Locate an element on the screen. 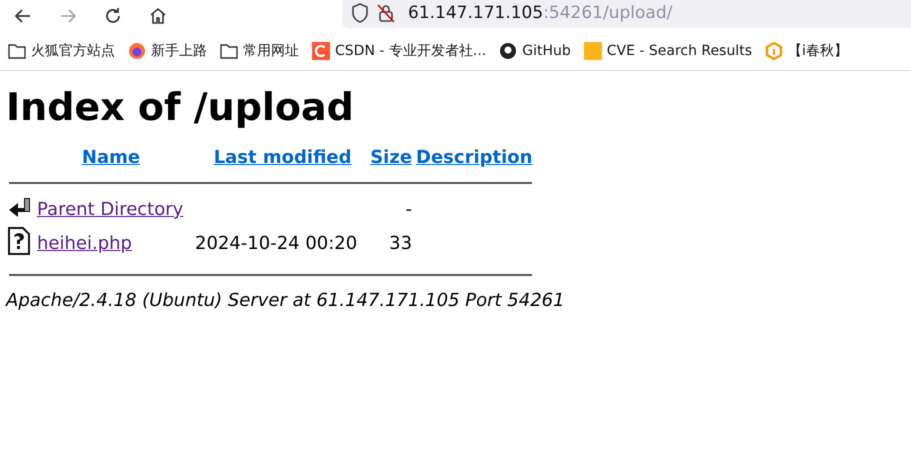  fox-globe-icon is located at coordinates (137, 51).